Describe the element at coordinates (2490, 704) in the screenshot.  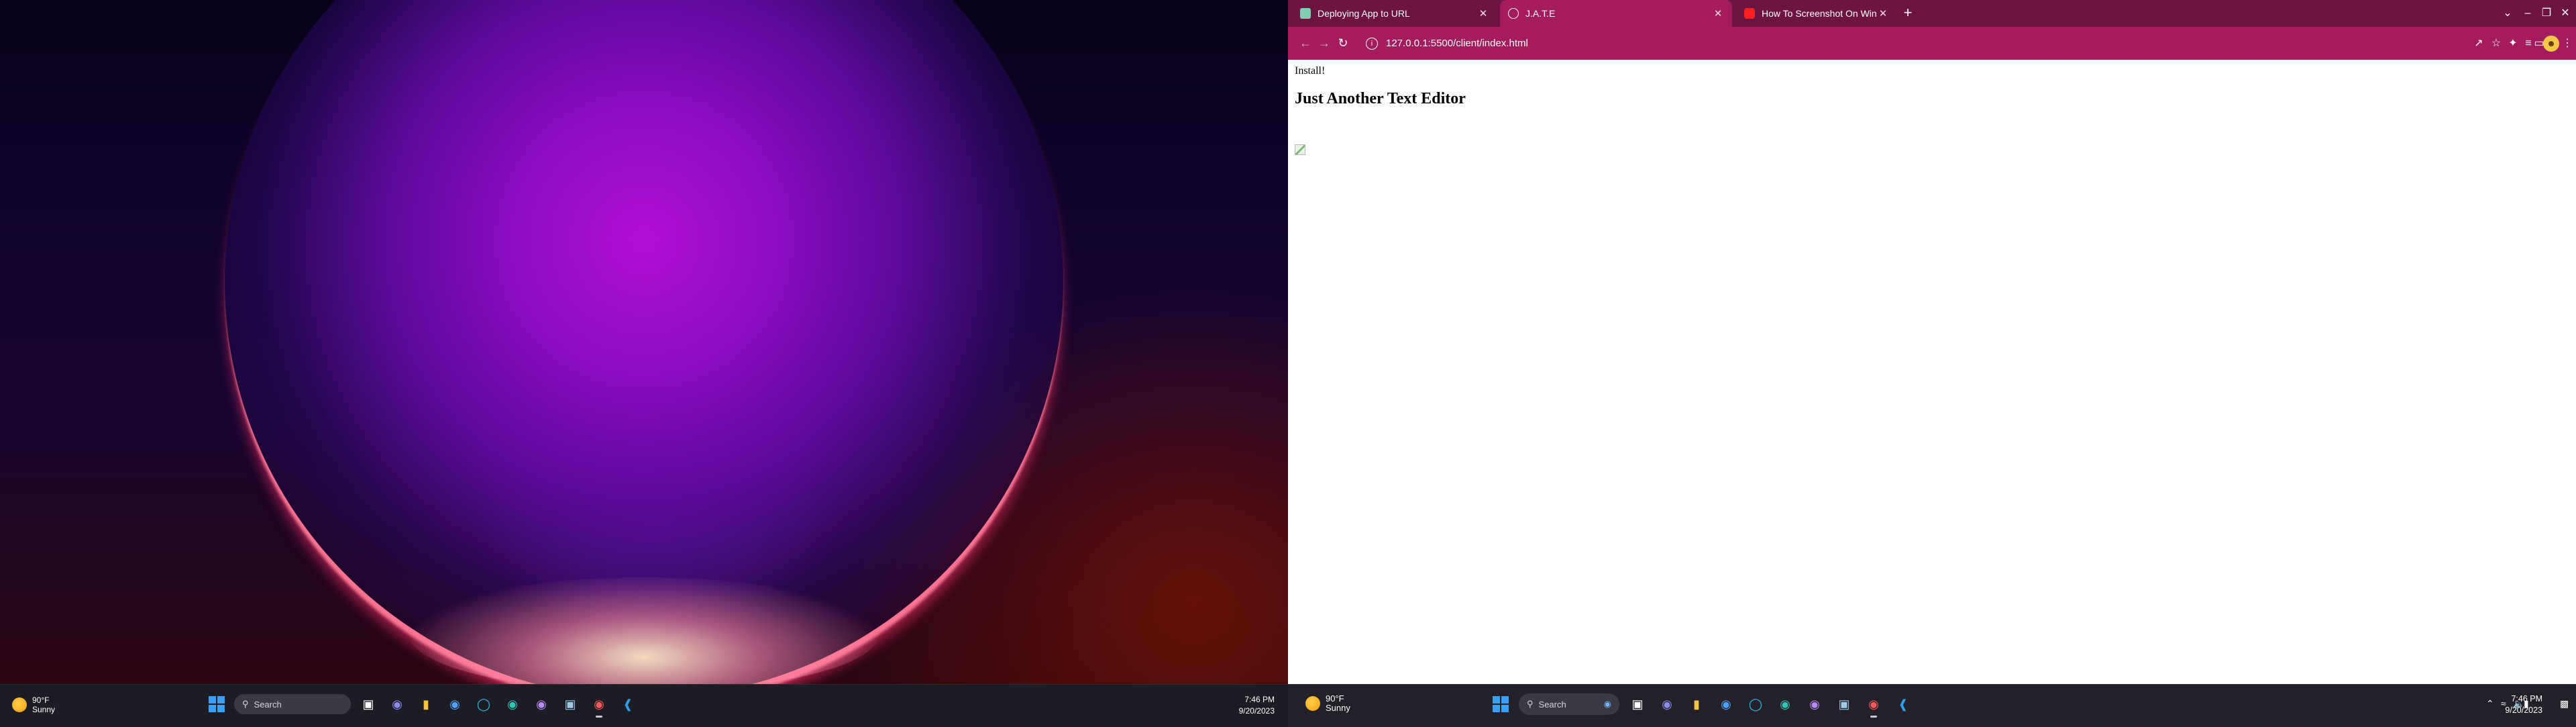
I see `chevron-up-icon: ⌃` at that location.